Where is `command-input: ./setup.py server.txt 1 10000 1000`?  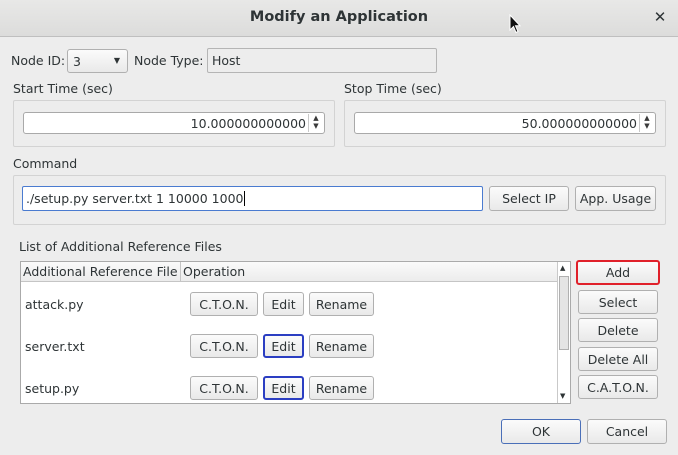 command-input: ./setup.py server.txt 1 10000 1000 is located at coordinates (252, 198).